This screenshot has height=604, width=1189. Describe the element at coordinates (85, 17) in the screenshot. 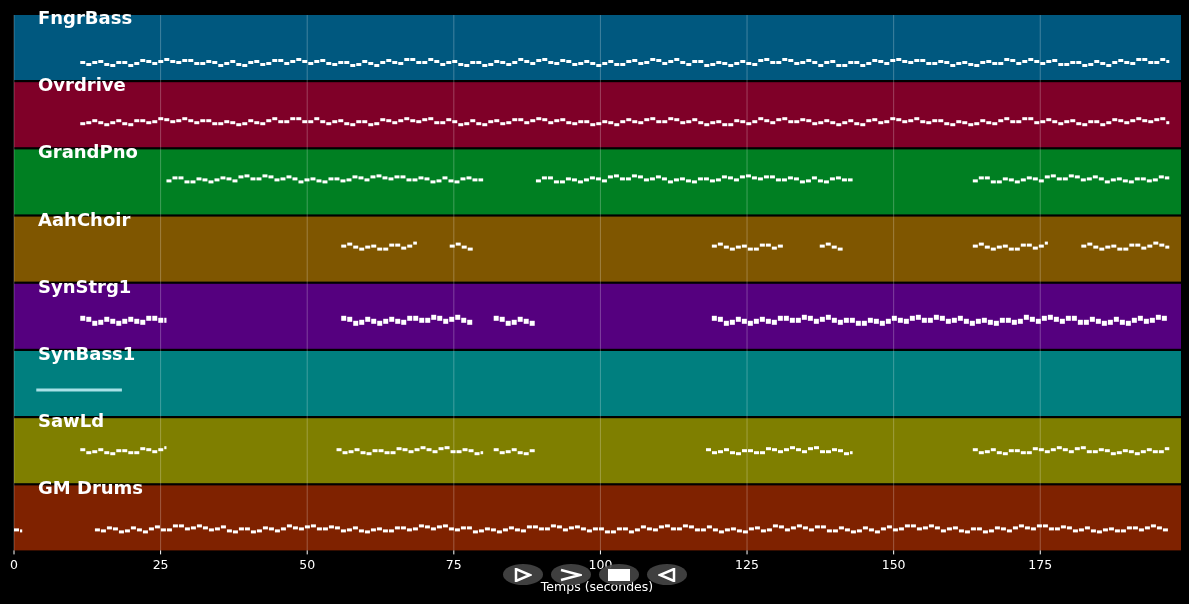

I see `track-name: FngrBass` at that location.